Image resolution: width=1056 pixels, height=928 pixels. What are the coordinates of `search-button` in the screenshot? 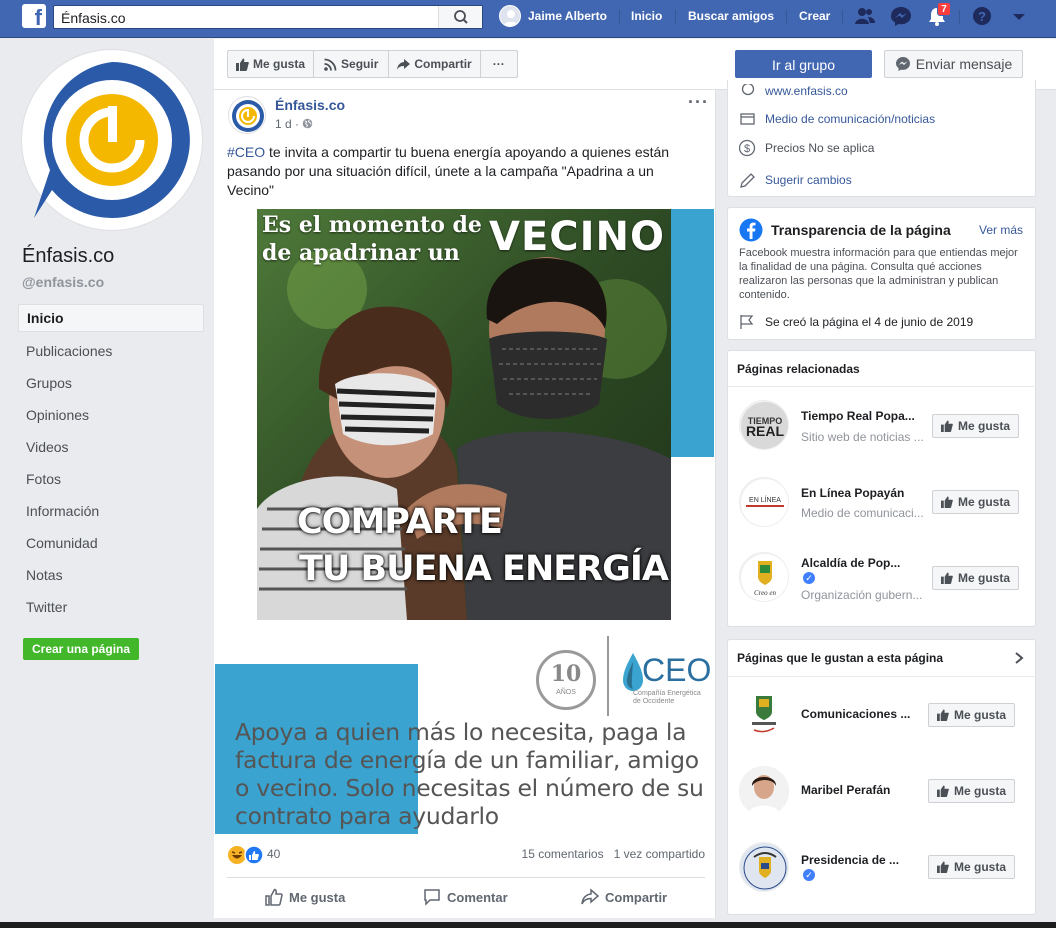 It's located at (460, 17).